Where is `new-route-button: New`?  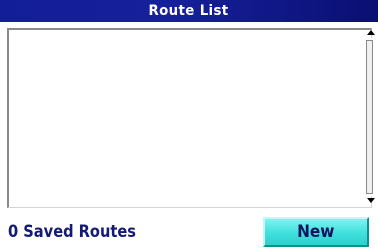 new-route-button: New is located at coordinates (316, 232).